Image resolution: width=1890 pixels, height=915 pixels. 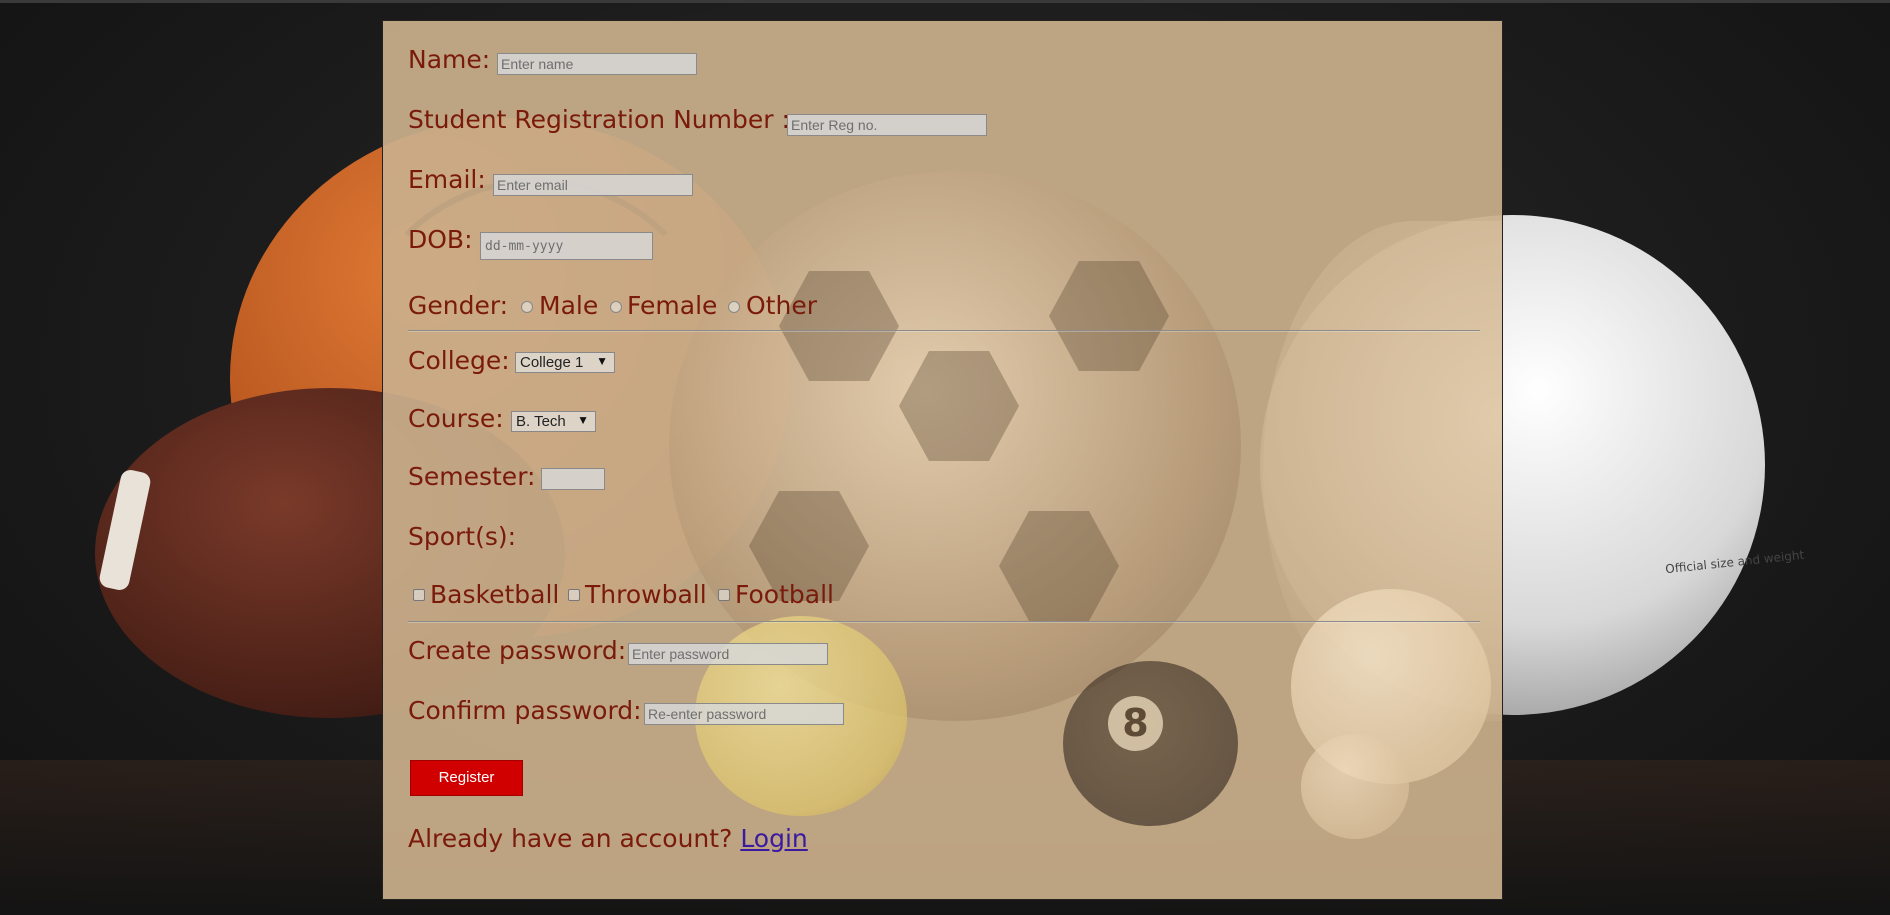 What do you see at coordinates (728, 654) in the screenshot?
I see `create-password-input` at bounding box center [728, 654].